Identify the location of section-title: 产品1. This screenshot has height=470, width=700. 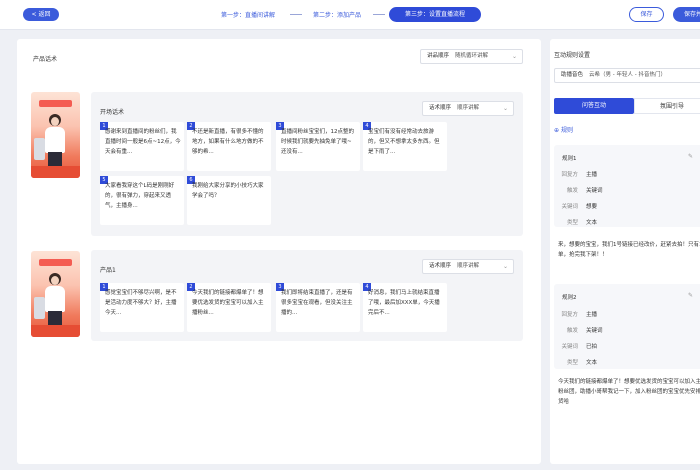
(108, 270).